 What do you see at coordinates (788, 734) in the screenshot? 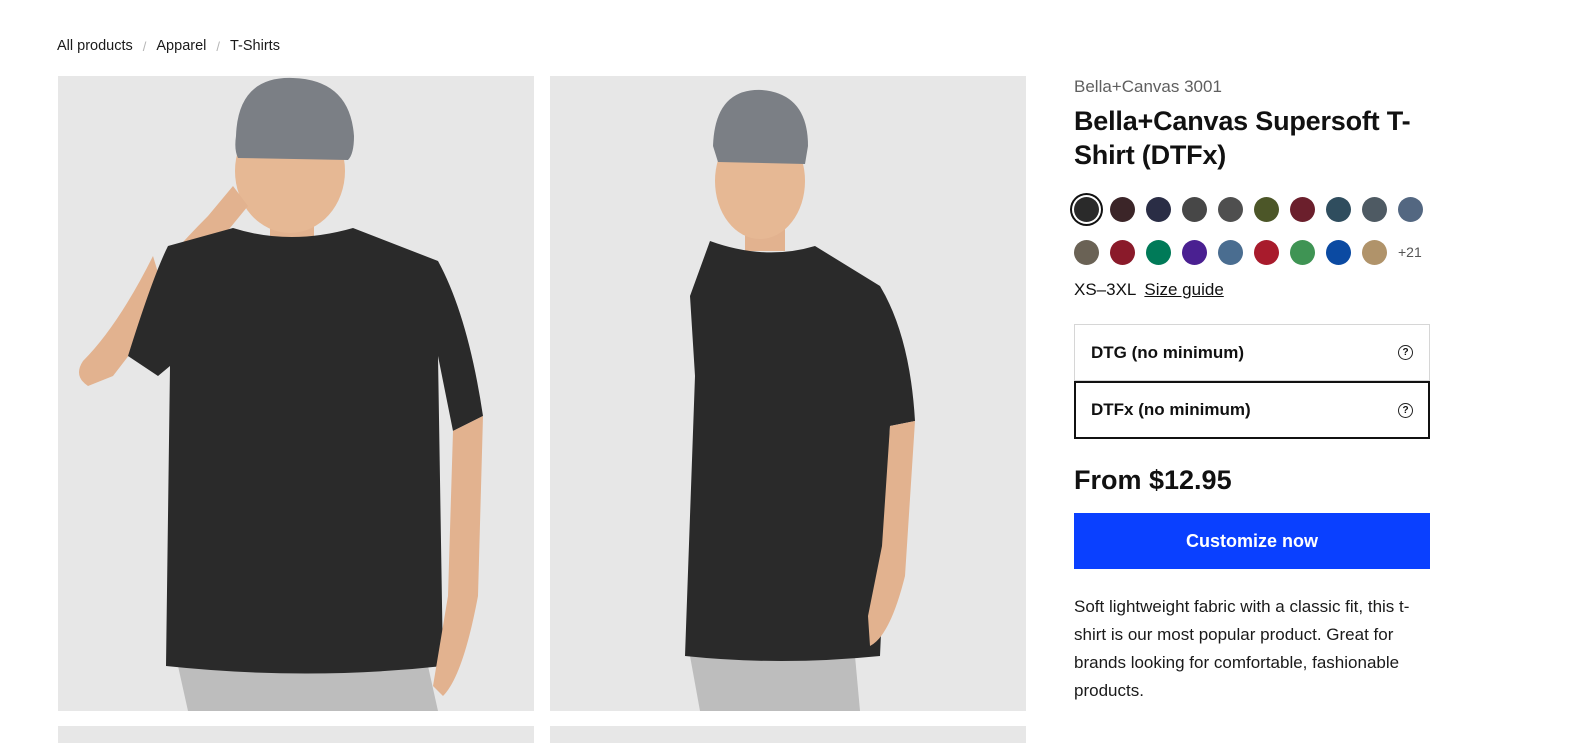
I see `product-image-fourth` at bounding box center [788, 734].